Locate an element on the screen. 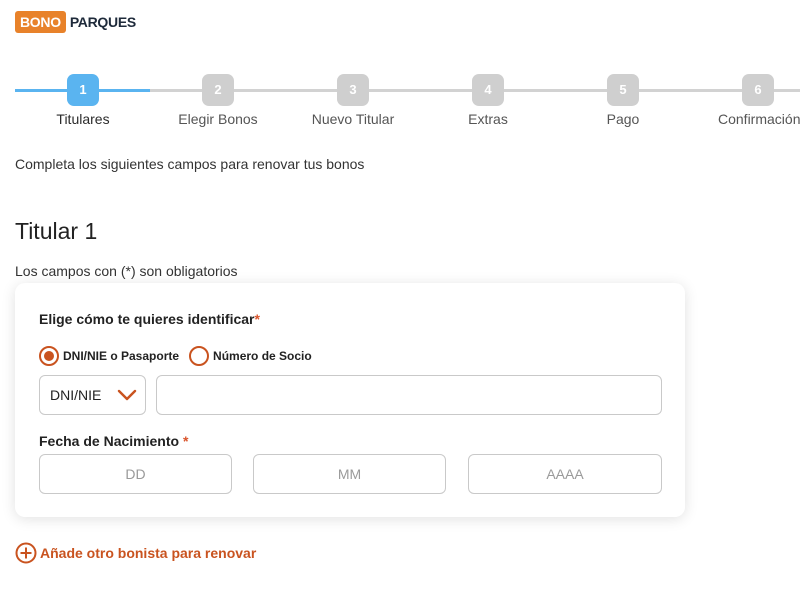  document-type-select: DNI/NIE is located at coordinates (92, 395).